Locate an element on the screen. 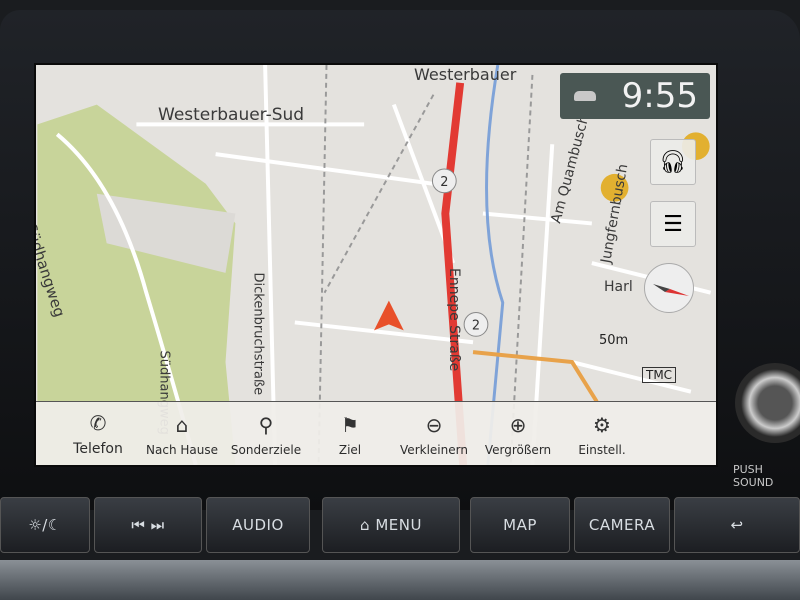  clock-time: 9:55 is located at coordinates (659, 96).